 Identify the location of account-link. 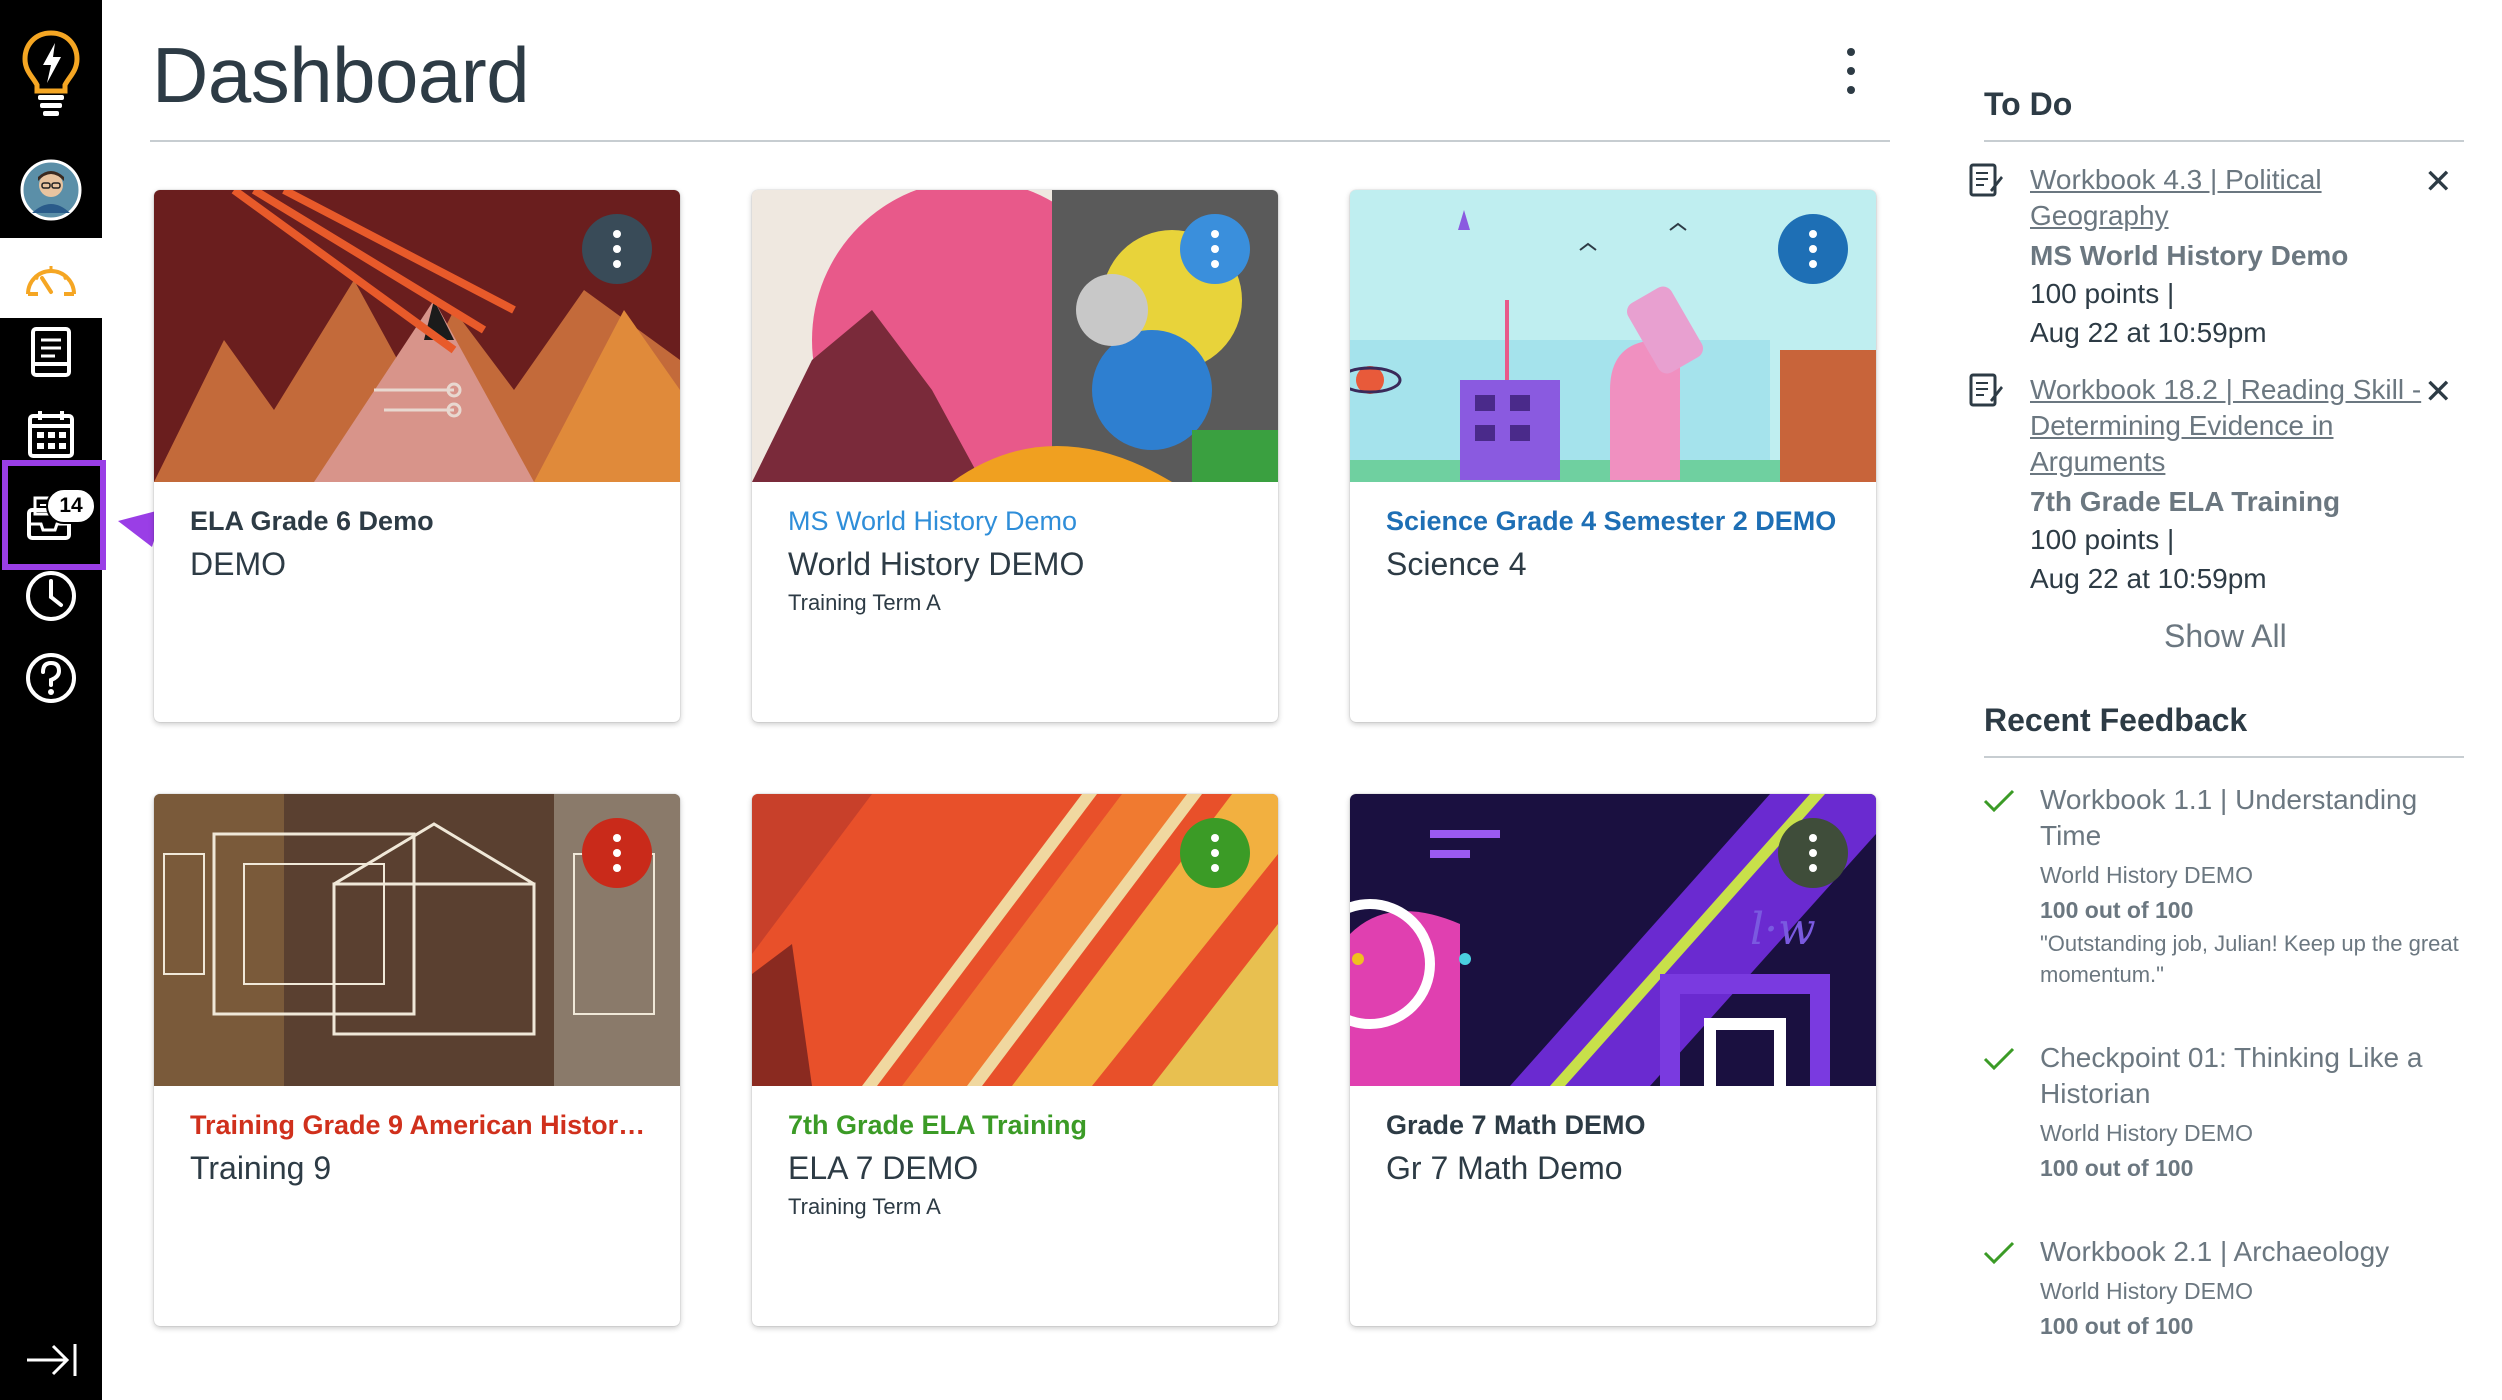
(51, 190).